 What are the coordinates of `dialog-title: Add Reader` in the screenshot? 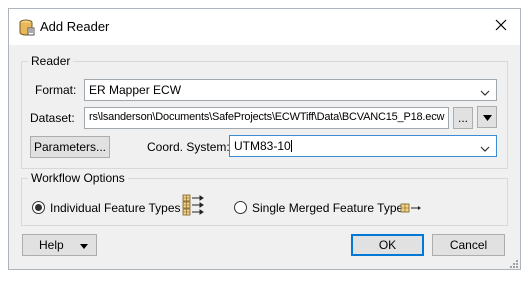 It's located at (75, 26).